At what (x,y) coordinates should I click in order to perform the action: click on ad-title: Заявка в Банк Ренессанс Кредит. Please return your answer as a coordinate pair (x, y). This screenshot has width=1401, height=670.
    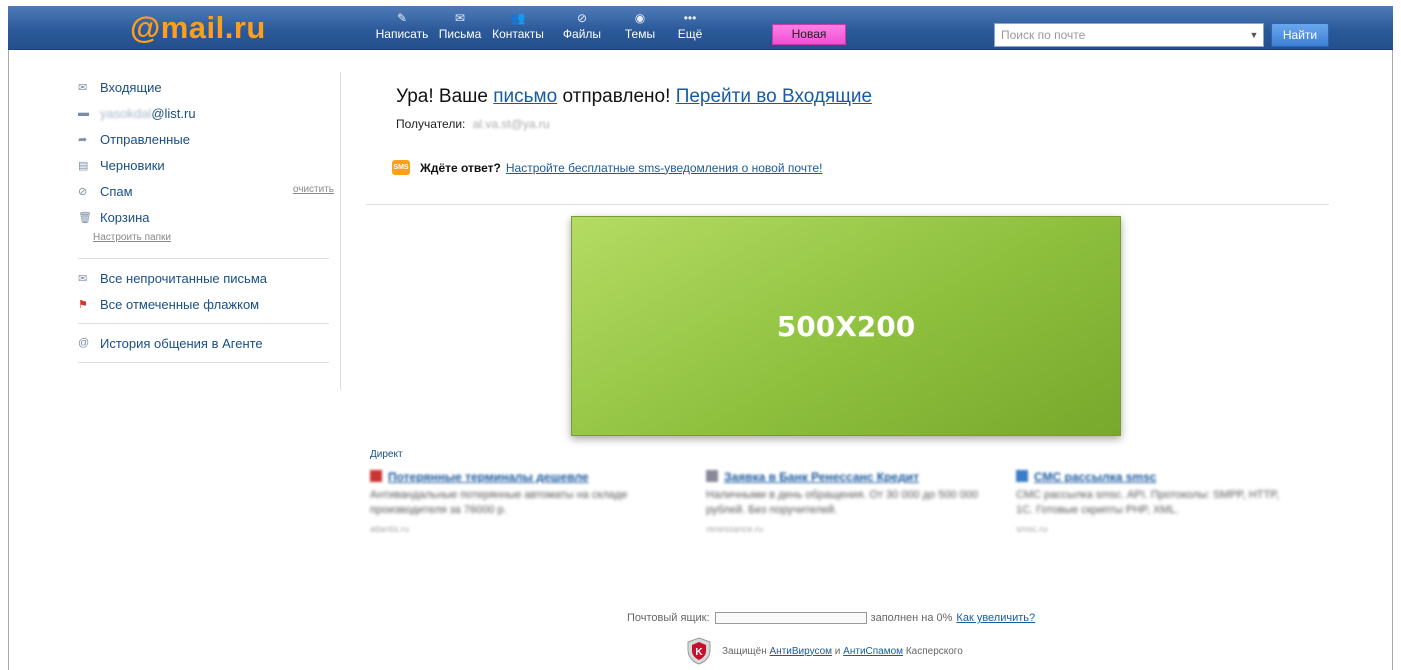
    Looking at the image, I should click on (856, 477).